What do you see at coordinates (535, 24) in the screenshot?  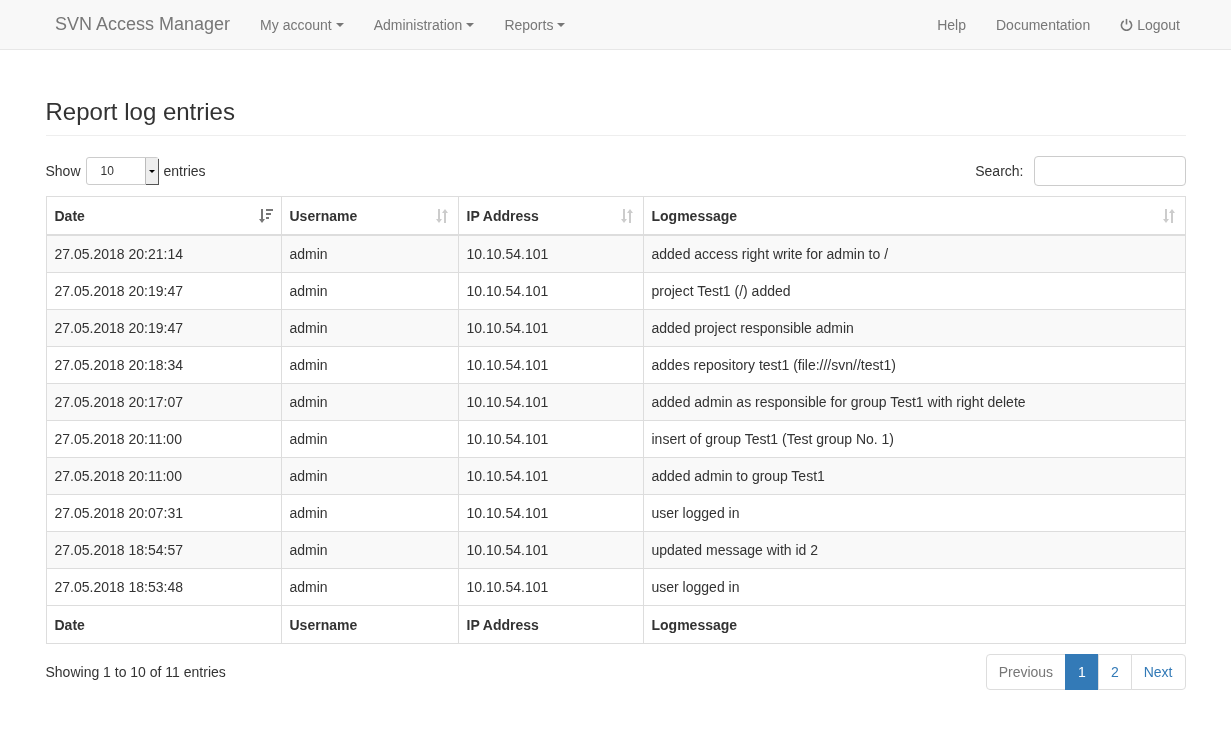 I see `menu-dropdown: Reports` at bounding box center [535, 24].